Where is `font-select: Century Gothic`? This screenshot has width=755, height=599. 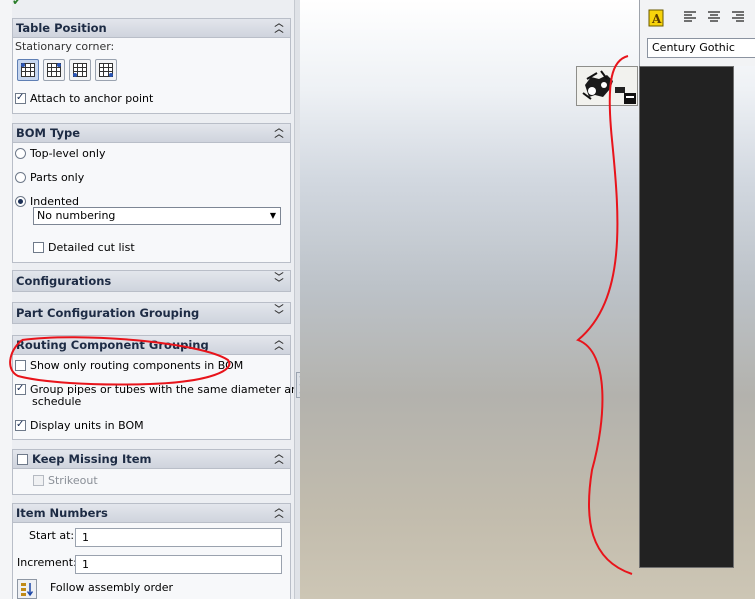 font-select: Century Gothic is located at coordinates (701, 48).